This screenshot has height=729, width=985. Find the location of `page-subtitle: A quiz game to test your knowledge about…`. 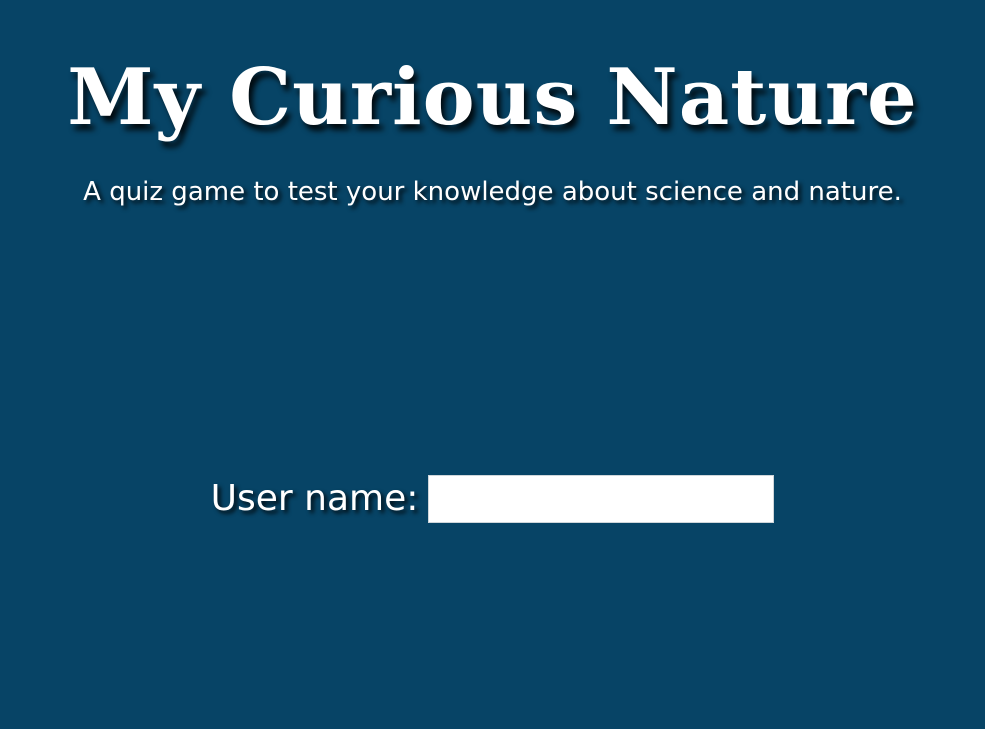

page-subtitle: A quiz game to test your knowledge about… is located at coordinates (492, 192).